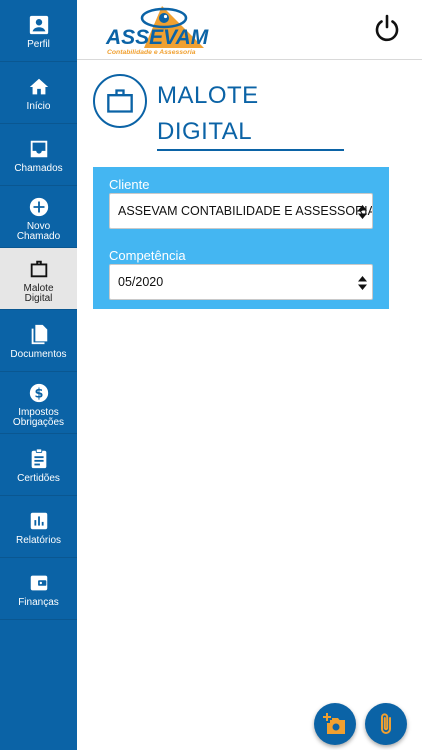 This screenshot has width=422, height=750. Describe the element at coordinates (38, 86) in the screenshot. I see `home-icon` at that location.